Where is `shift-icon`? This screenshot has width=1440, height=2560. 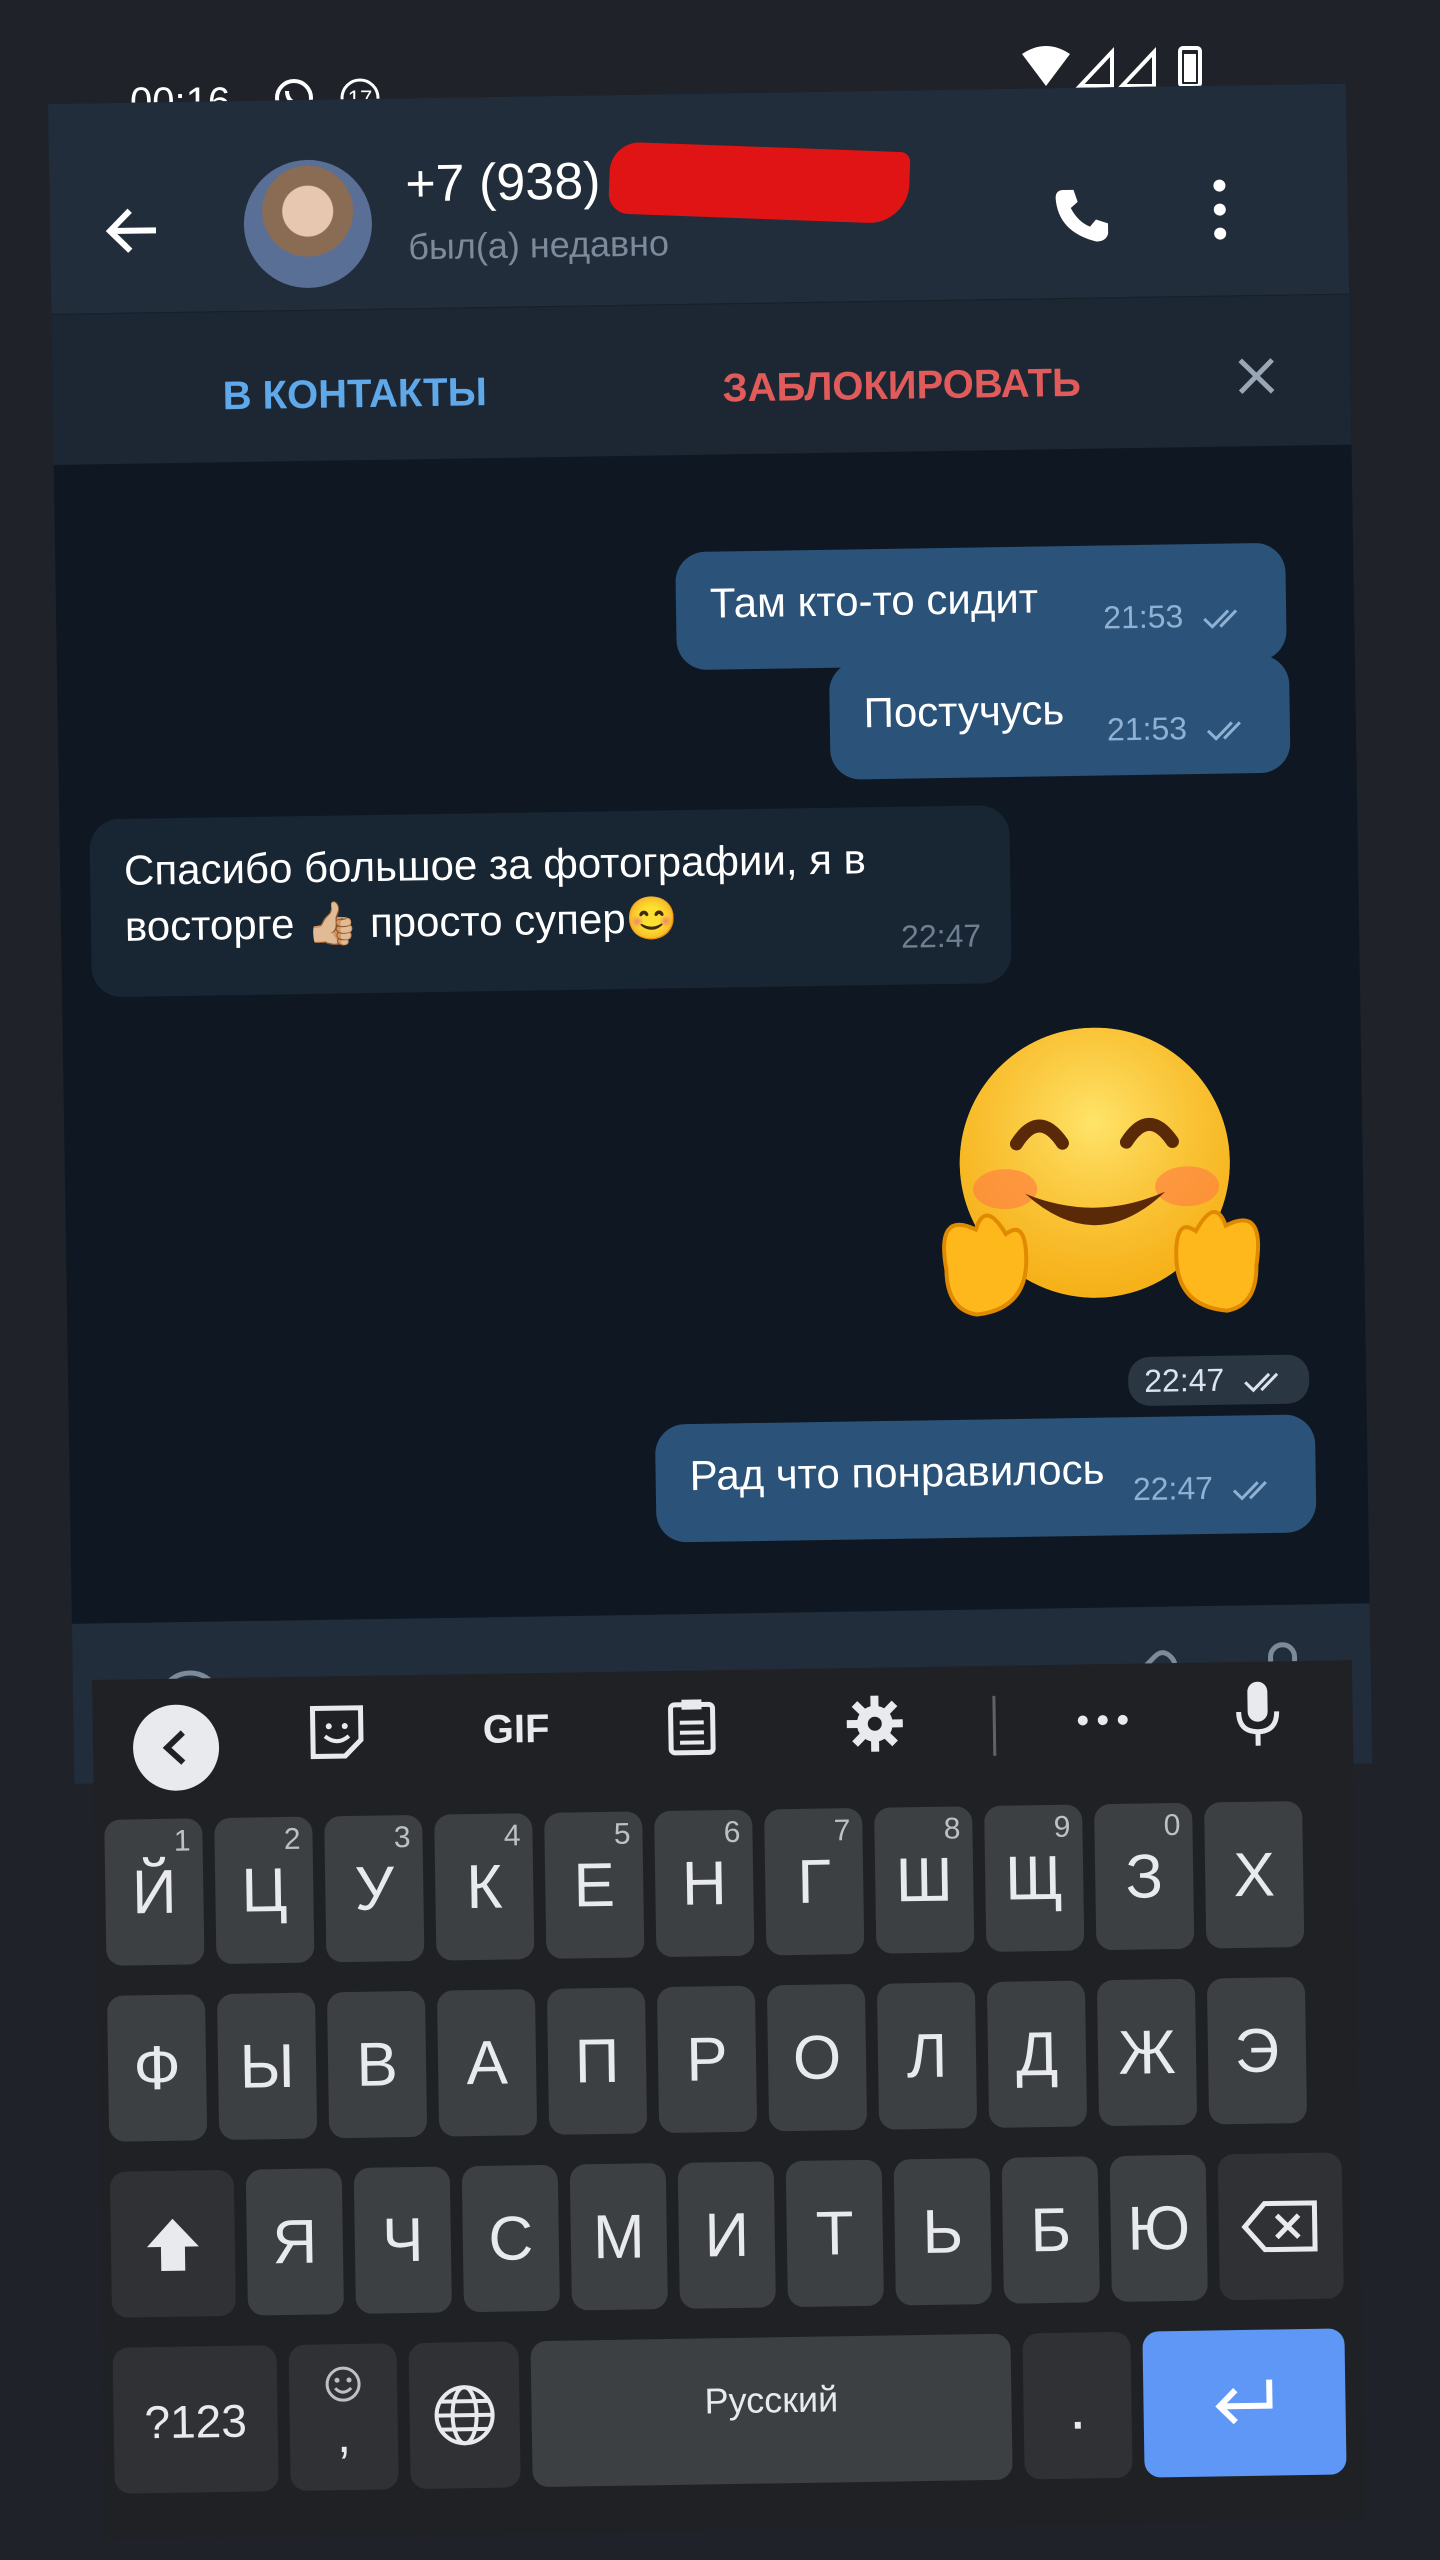
shift-icon is located at coordinates (172, 2244).